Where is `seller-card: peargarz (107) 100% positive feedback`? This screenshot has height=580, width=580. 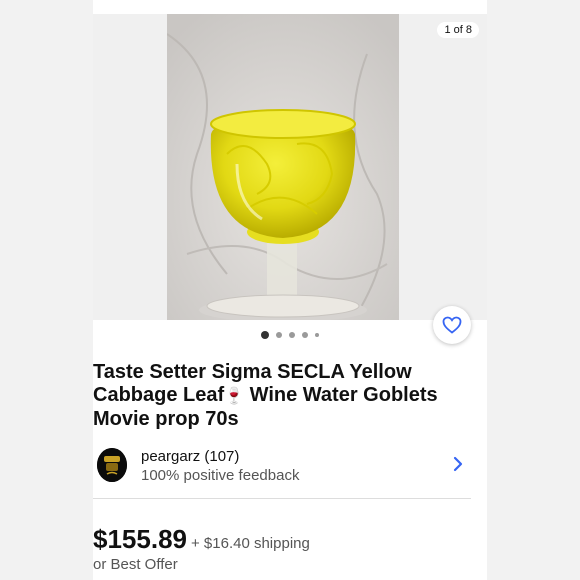
seller-card: peargarz (107) 100% positive feedback is located at coordinates (282, 466).